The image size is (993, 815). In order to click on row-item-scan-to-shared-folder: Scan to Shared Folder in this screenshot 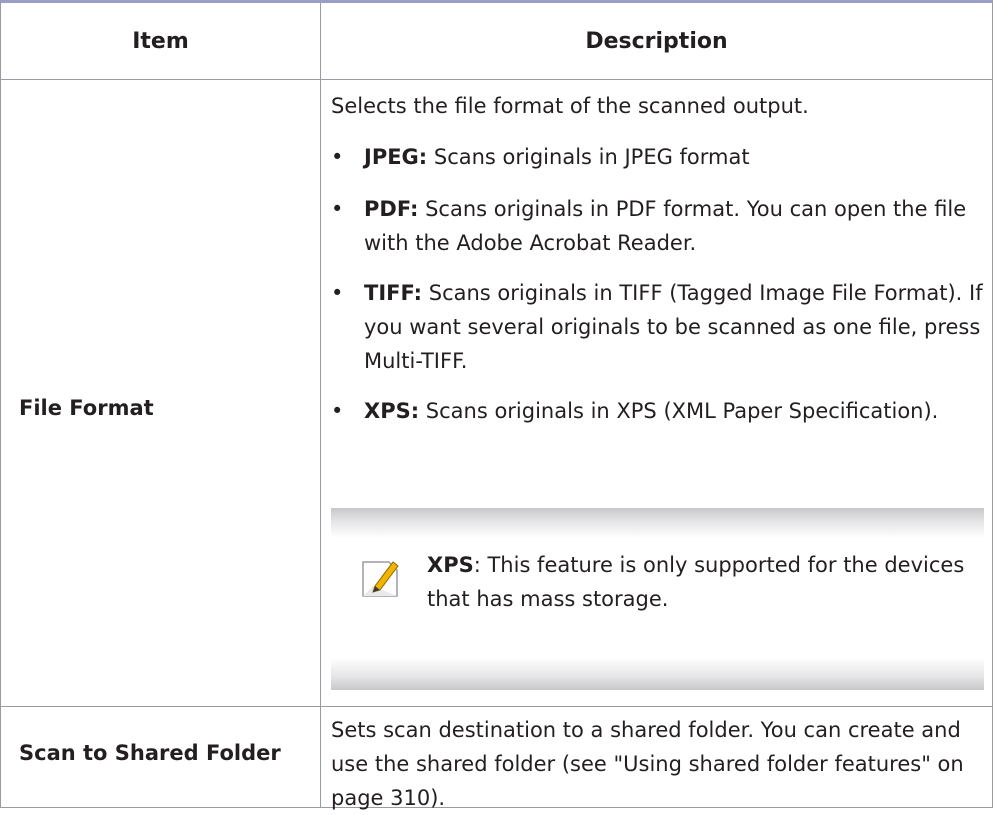, I will do `click(150, 753)`.